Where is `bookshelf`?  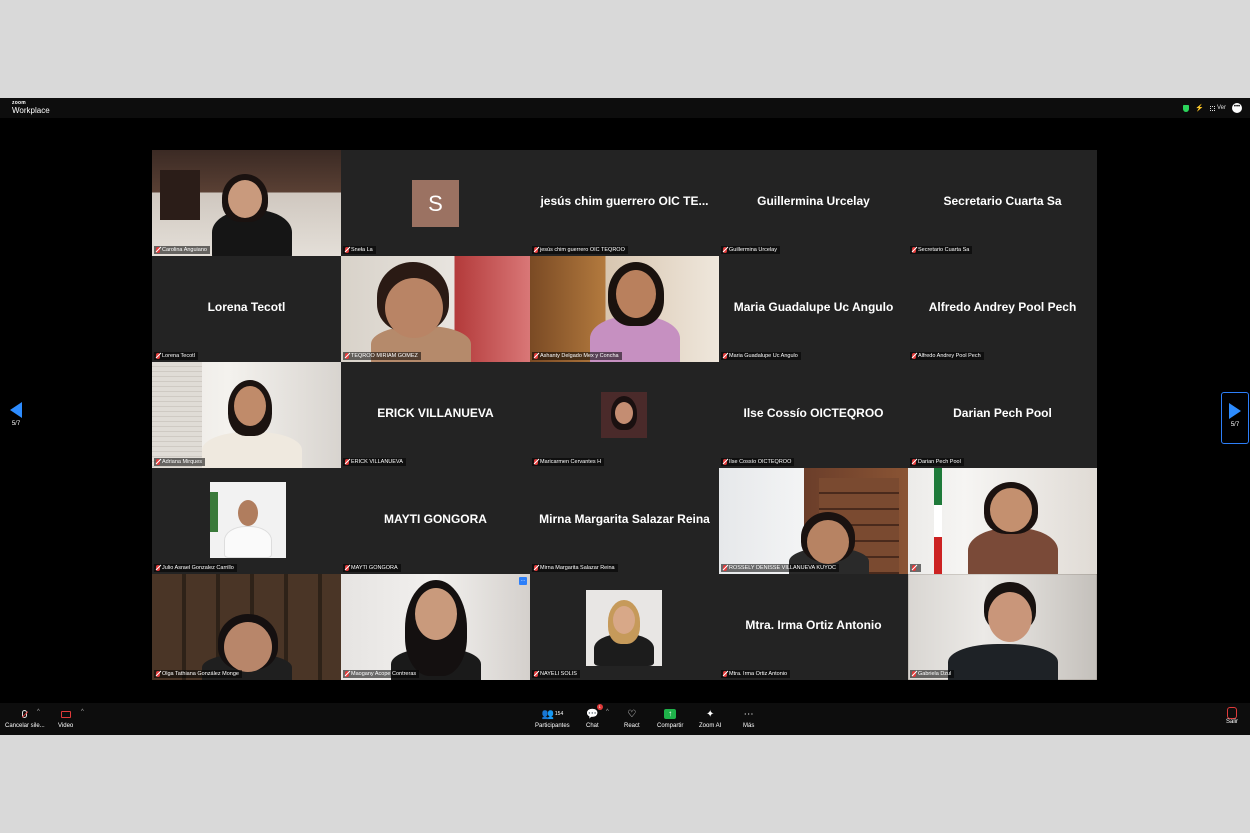
bookshelf is located at coordinates (180, 195).